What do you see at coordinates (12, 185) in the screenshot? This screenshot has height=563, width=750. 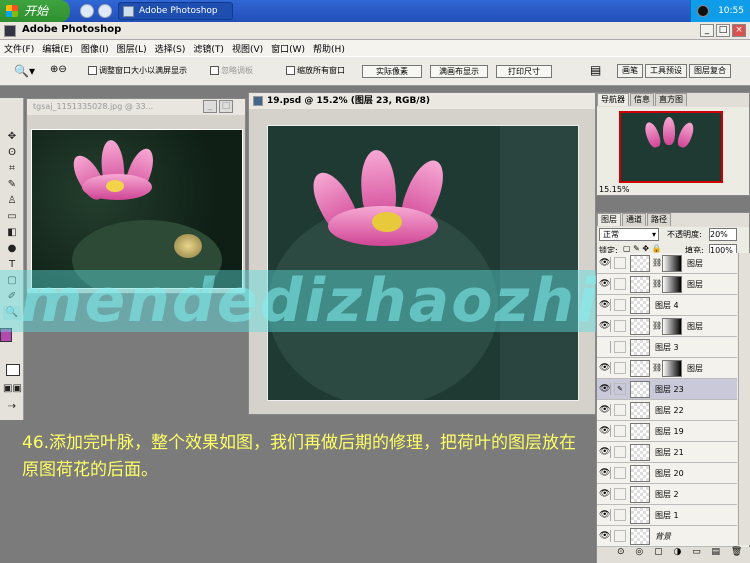 I see `brush-tool-icon: ✎` at bounding box center [12, 185].